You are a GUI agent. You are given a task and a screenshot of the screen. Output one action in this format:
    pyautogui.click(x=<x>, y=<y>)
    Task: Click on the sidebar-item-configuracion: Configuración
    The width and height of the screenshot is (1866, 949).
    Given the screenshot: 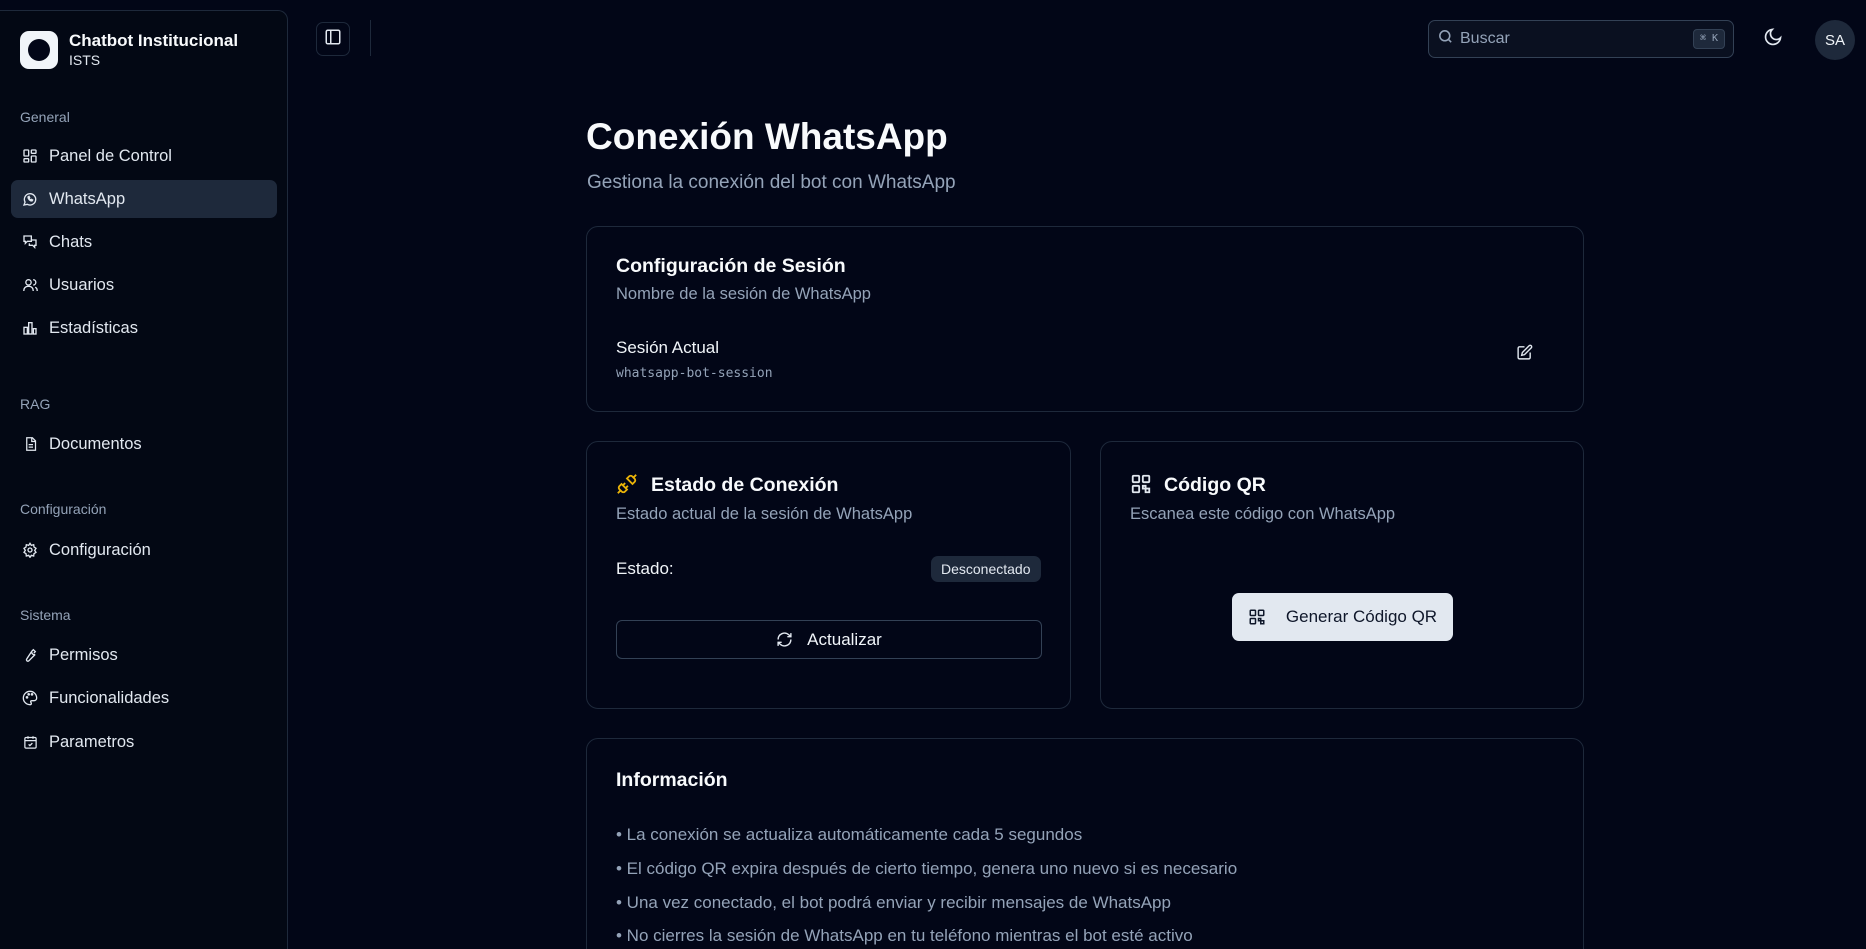 What is the action you would take?
    pyautogui.click(x=144, y=550)
    